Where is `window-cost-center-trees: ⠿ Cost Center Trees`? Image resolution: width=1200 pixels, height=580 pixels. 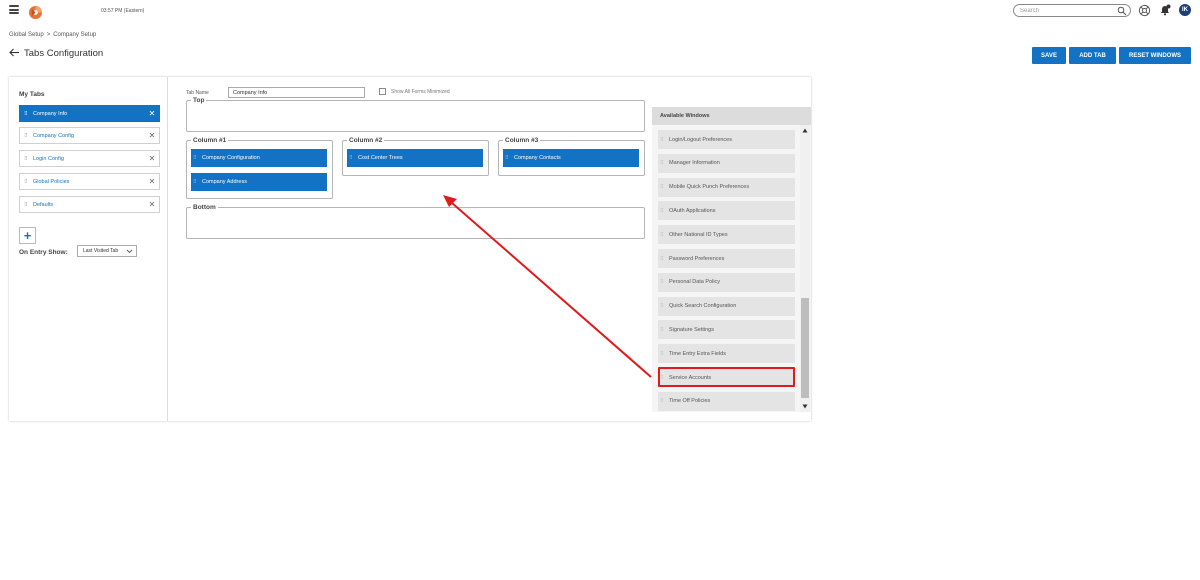 window-cost-center-trees: ⠿ Cost Center Trees is located at coordinates (415, 158).